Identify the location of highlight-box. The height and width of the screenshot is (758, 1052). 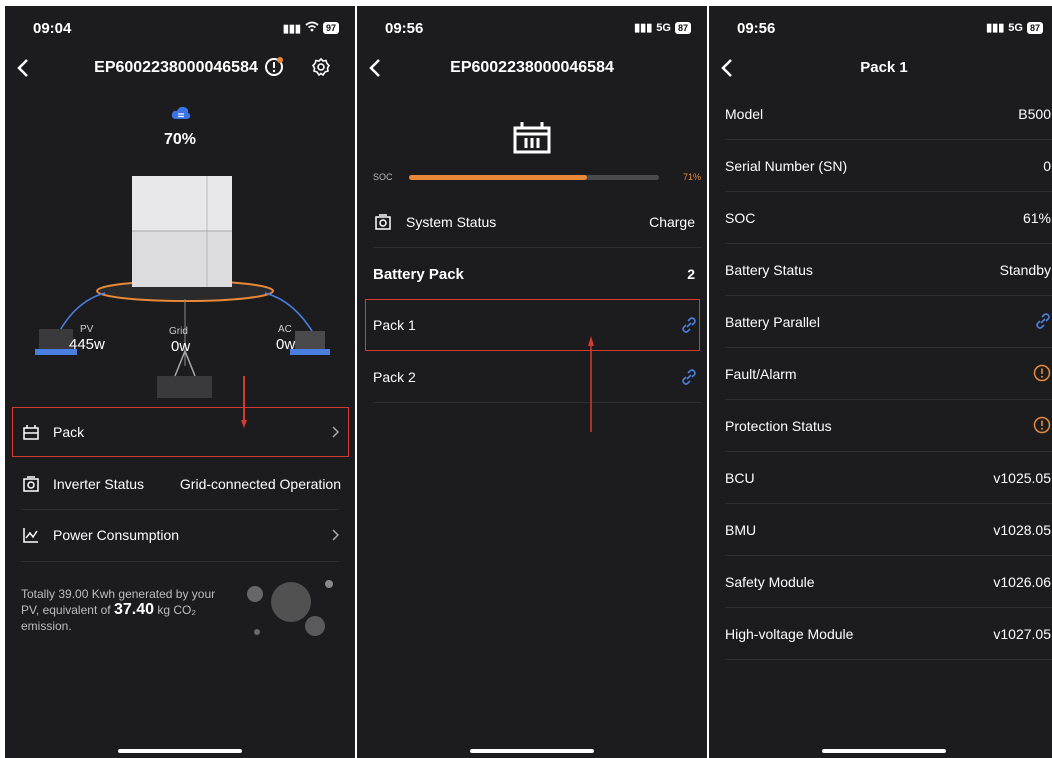
(180, 432).